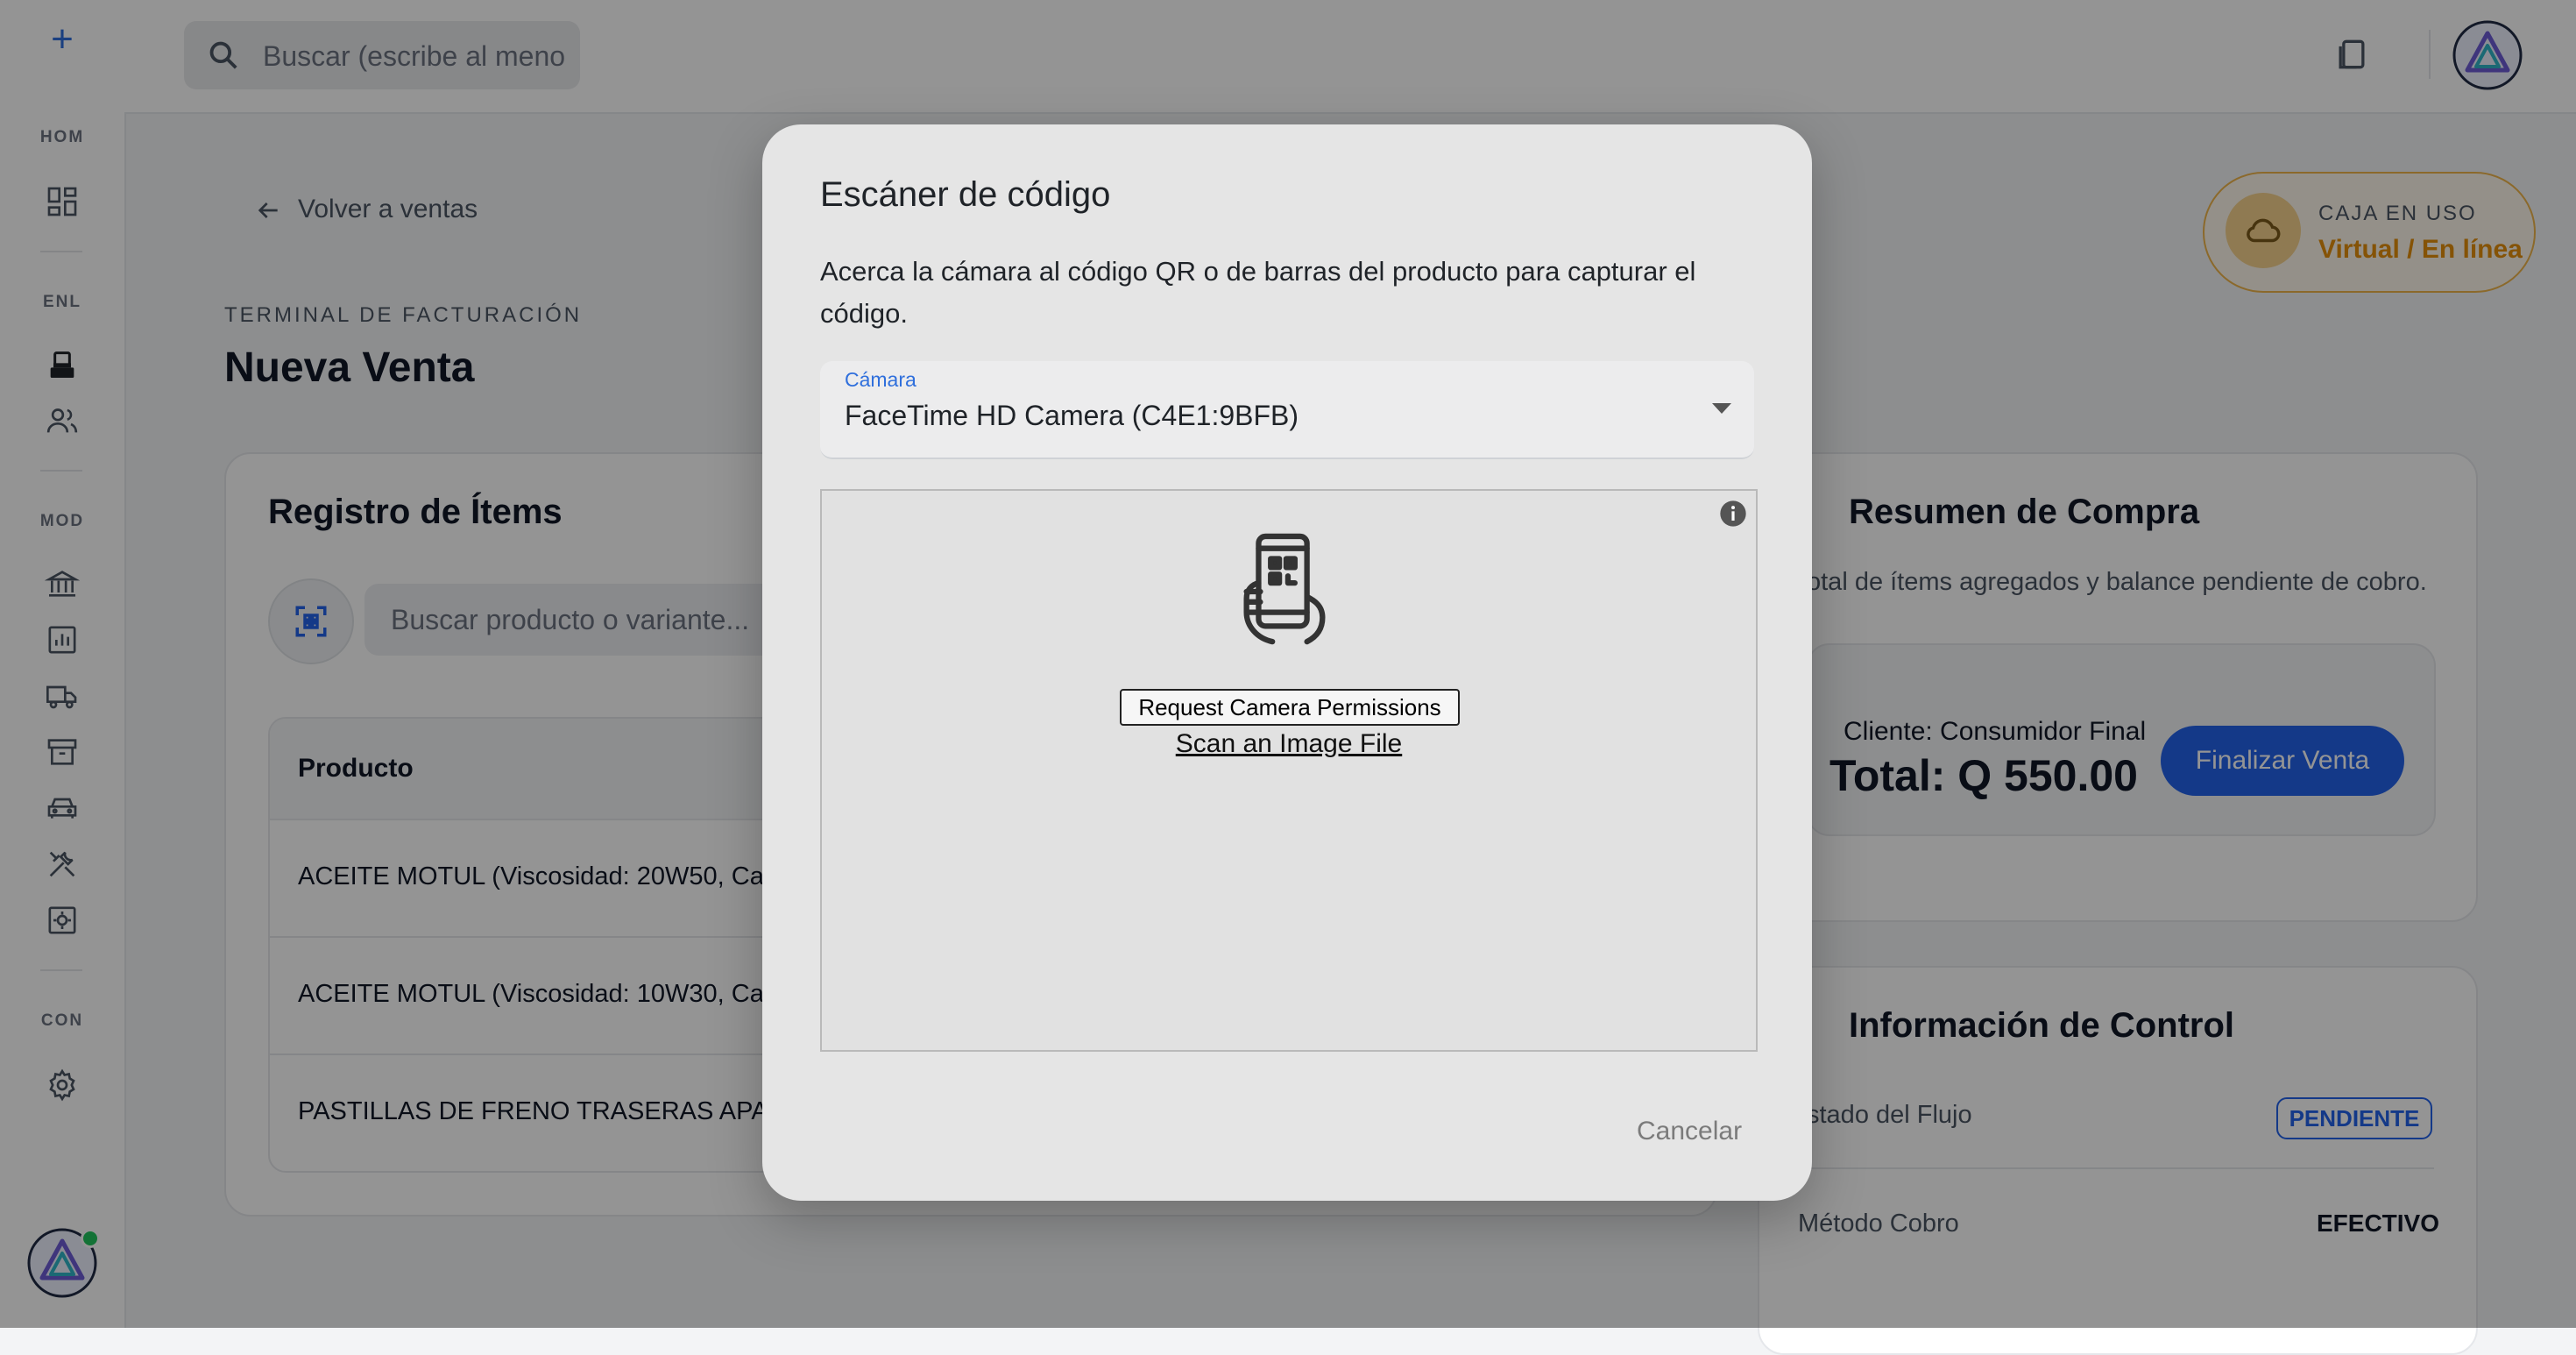  Describe the element at coordinates (965, 195) in the screenshot. I see `dialog-title: Escáner de código` at that location.